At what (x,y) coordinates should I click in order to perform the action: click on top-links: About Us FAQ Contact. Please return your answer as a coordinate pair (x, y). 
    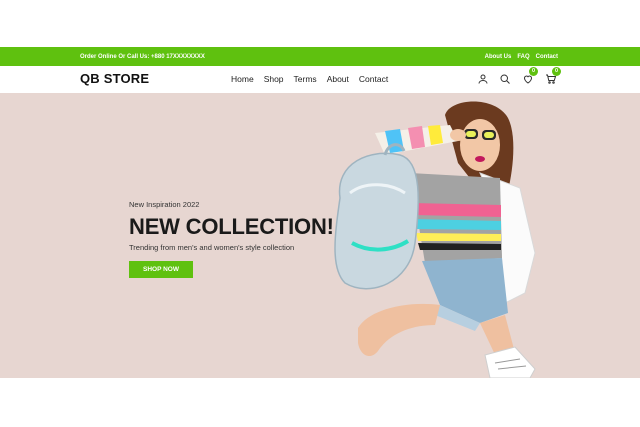
    Looking at the image, I should click on (521, 57).